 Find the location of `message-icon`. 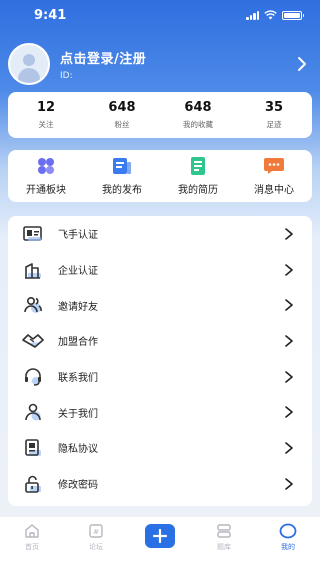

message-icon is located at coordinates (274, 166).